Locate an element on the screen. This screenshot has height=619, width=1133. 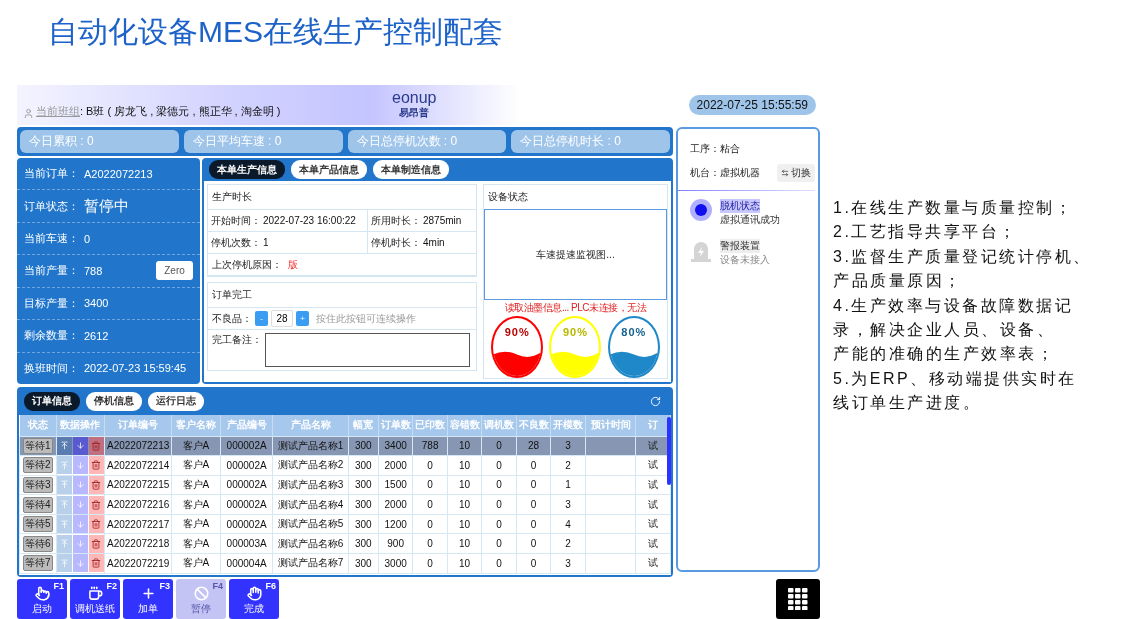
refresh-icon is located at coordinates (655, 401).